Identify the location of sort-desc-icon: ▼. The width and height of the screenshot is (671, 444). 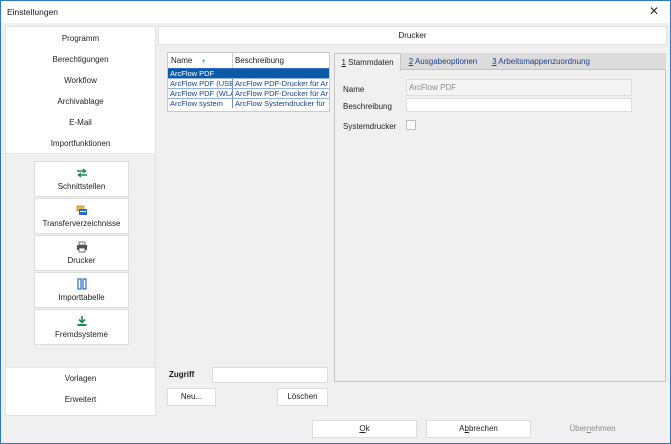
(203, 62).